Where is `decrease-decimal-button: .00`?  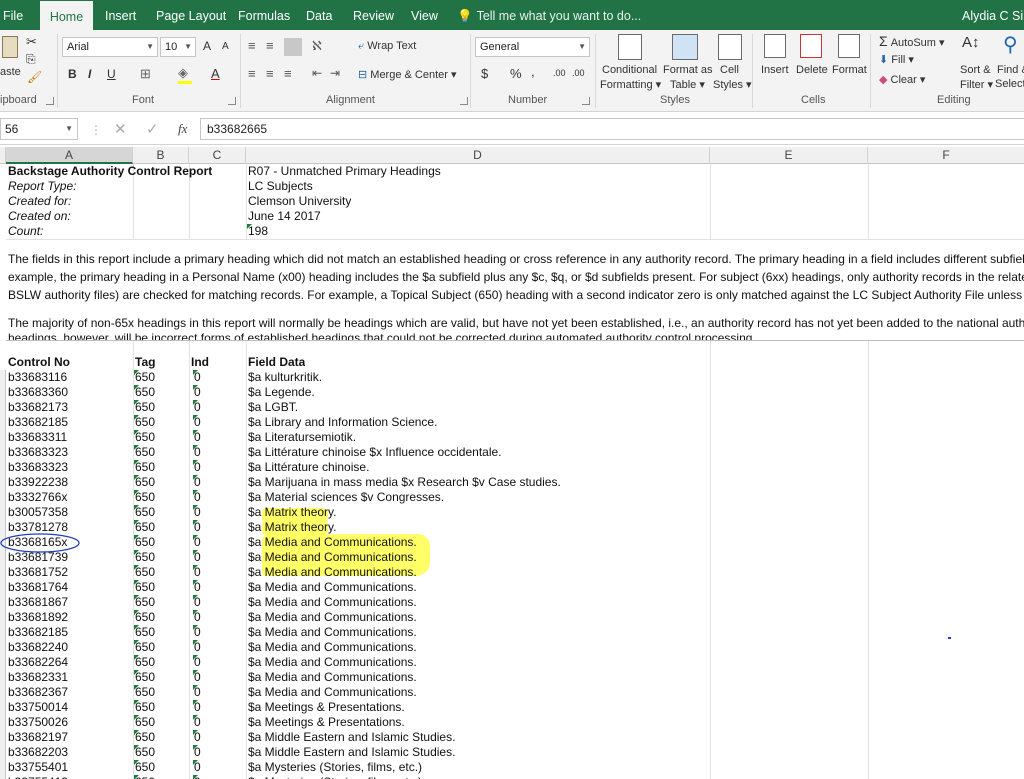 decrease-decimal-button: .00 is located at coordinates (578, 73).